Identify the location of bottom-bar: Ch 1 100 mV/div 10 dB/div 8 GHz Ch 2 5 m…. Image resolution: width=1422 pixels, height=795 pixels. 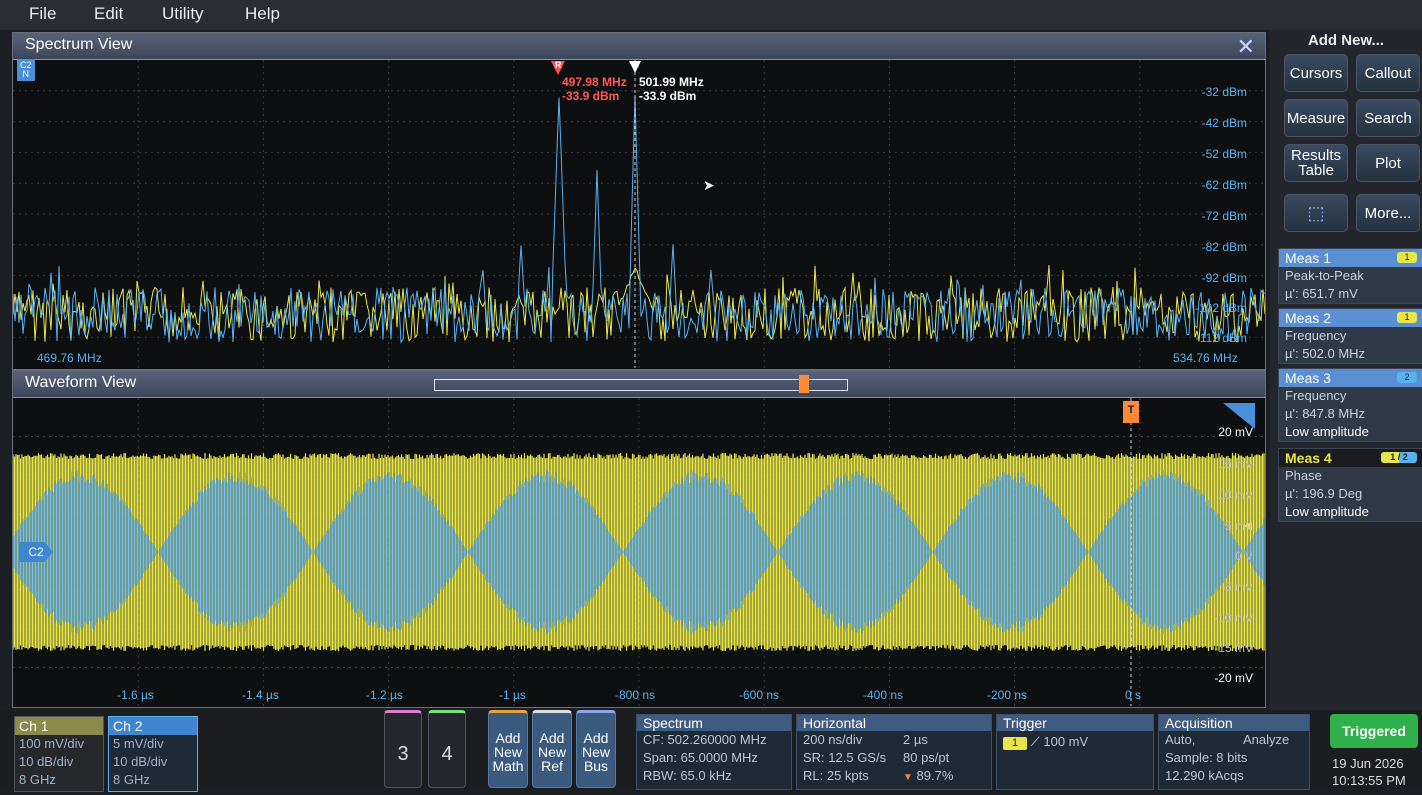
(711, 751).